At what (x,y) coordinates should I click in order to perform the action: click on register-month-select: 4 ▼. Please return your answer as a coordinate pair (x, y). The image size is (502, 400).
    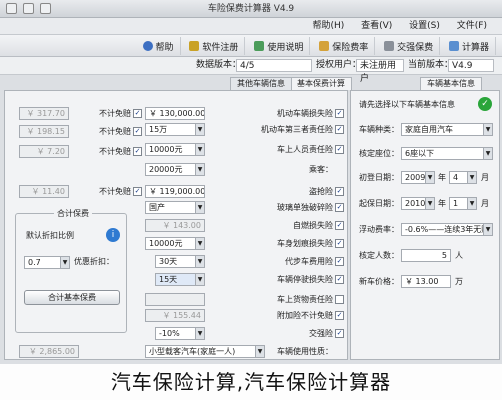
    Looking at the image, I should click on (463, 177).